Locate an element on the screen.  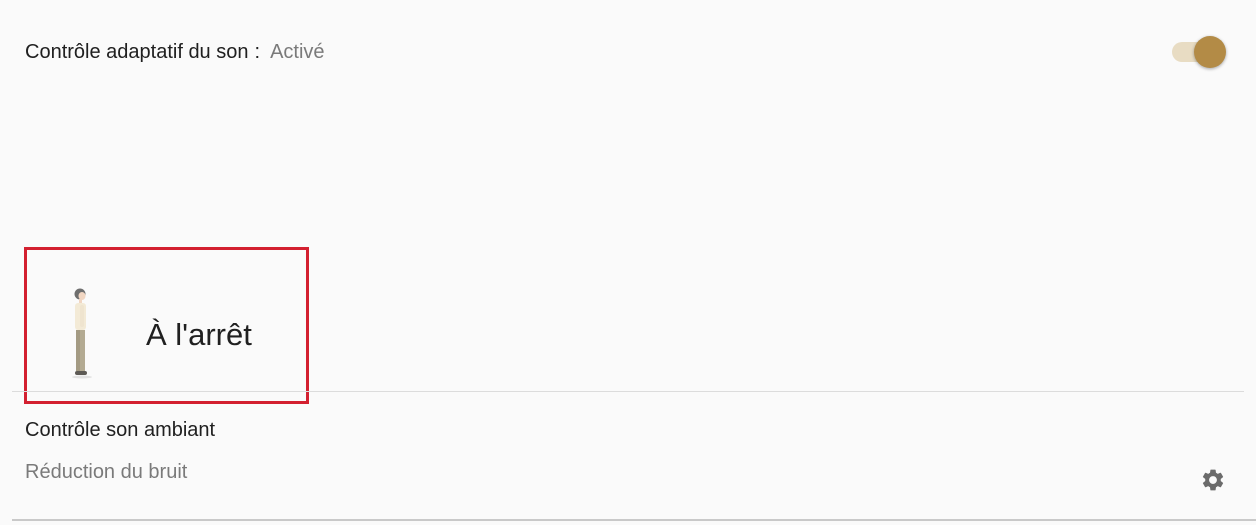
section-divider is located at coordinates (628, 391).